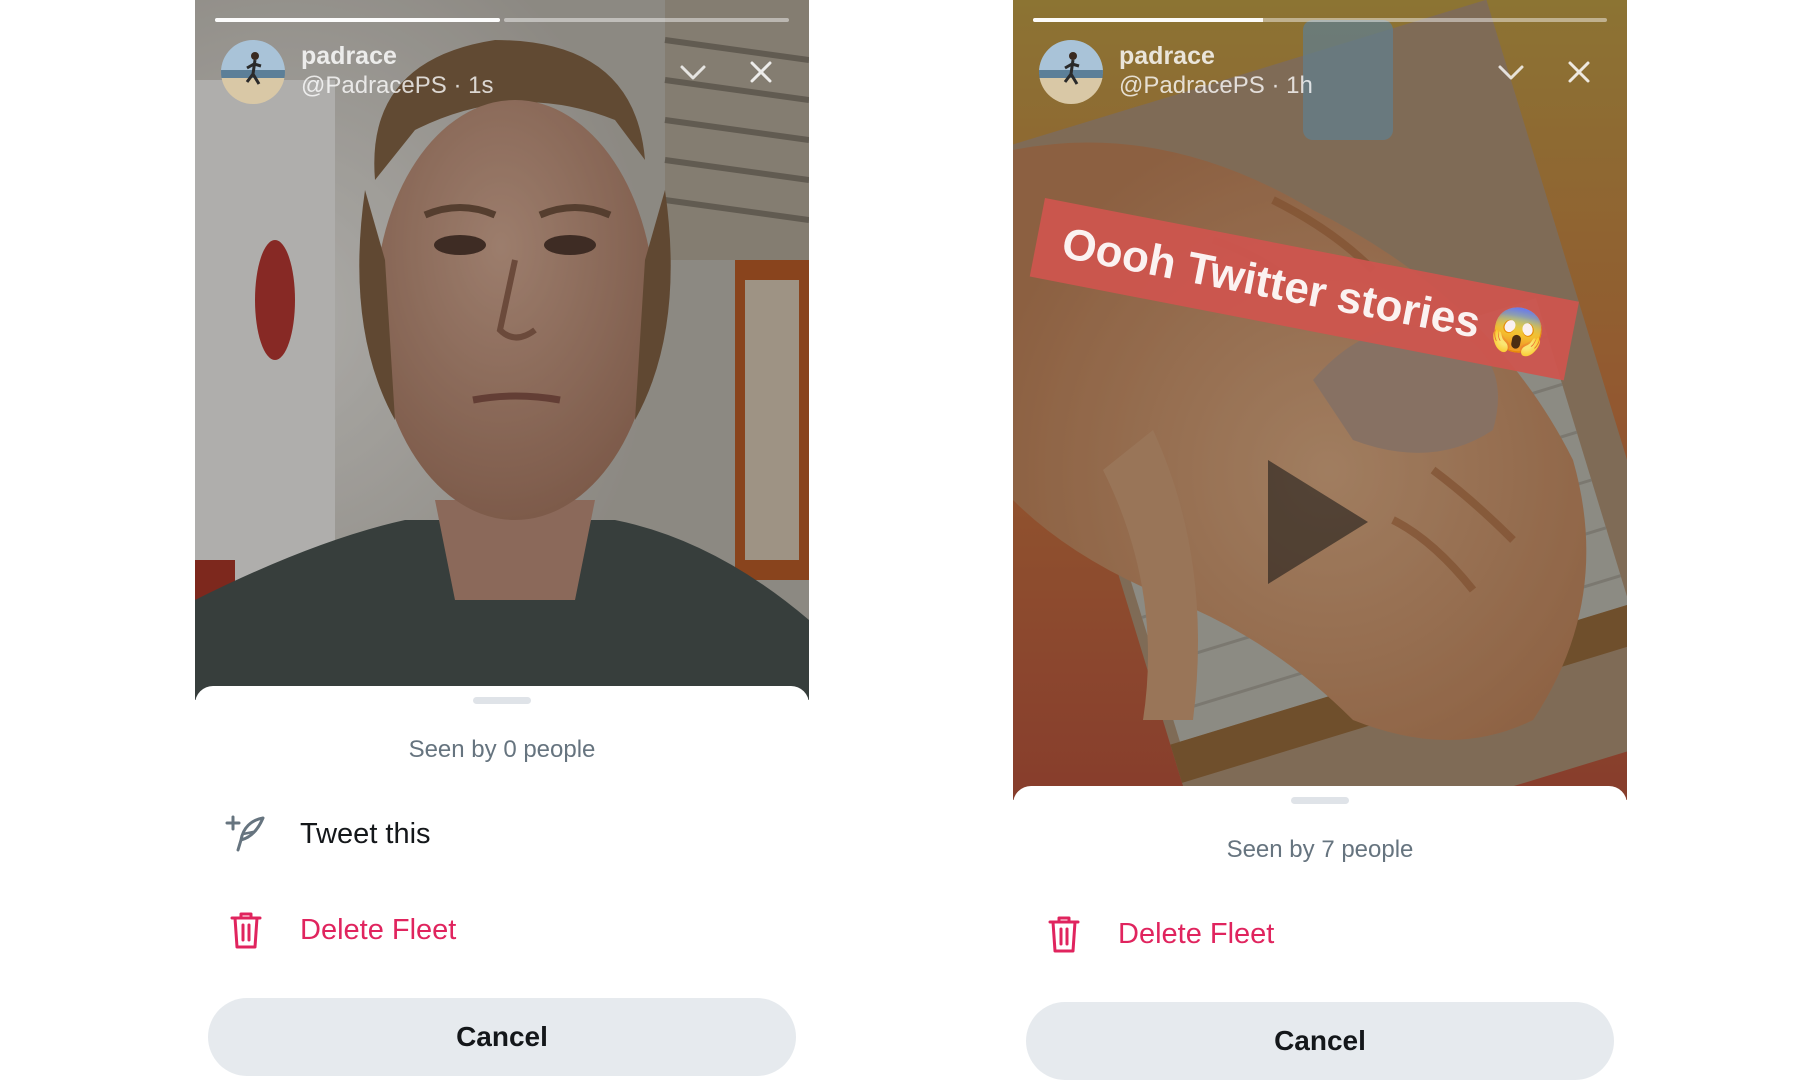 The width and height of the screenshot is (1796, 1088). What do you see at coordinates (365, 834) in the screenshot?
I see `tweet-this-label: Tweet this` at bounding box center [365, 834].